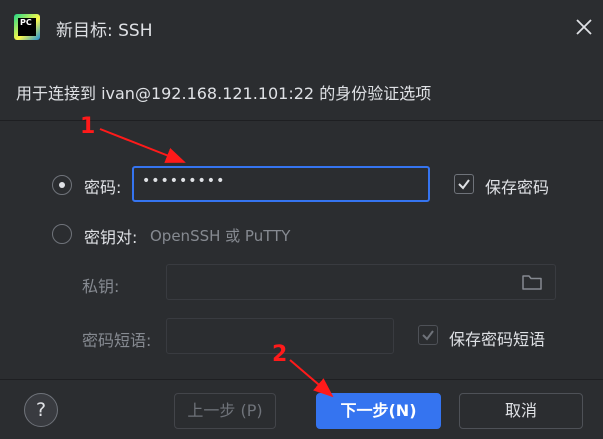 This screenshot has width=603, height=439. What do you see at coordinates (117, 340) in the screenshot?
I see `passphrase-label: 密码短语:` at bounding box center [117, 340].